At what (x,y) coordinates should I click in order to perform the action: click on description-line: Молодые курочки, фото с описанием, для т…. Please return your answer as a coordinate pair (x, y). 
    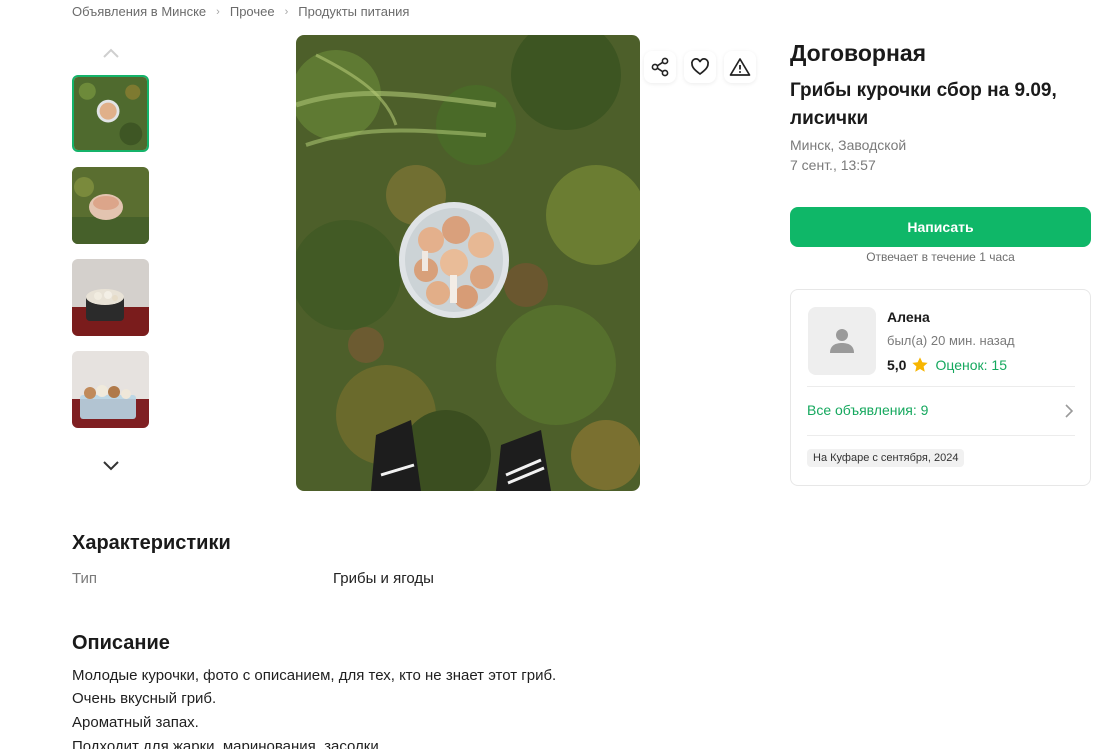
    Looking at the image, I should click on (314, 675).